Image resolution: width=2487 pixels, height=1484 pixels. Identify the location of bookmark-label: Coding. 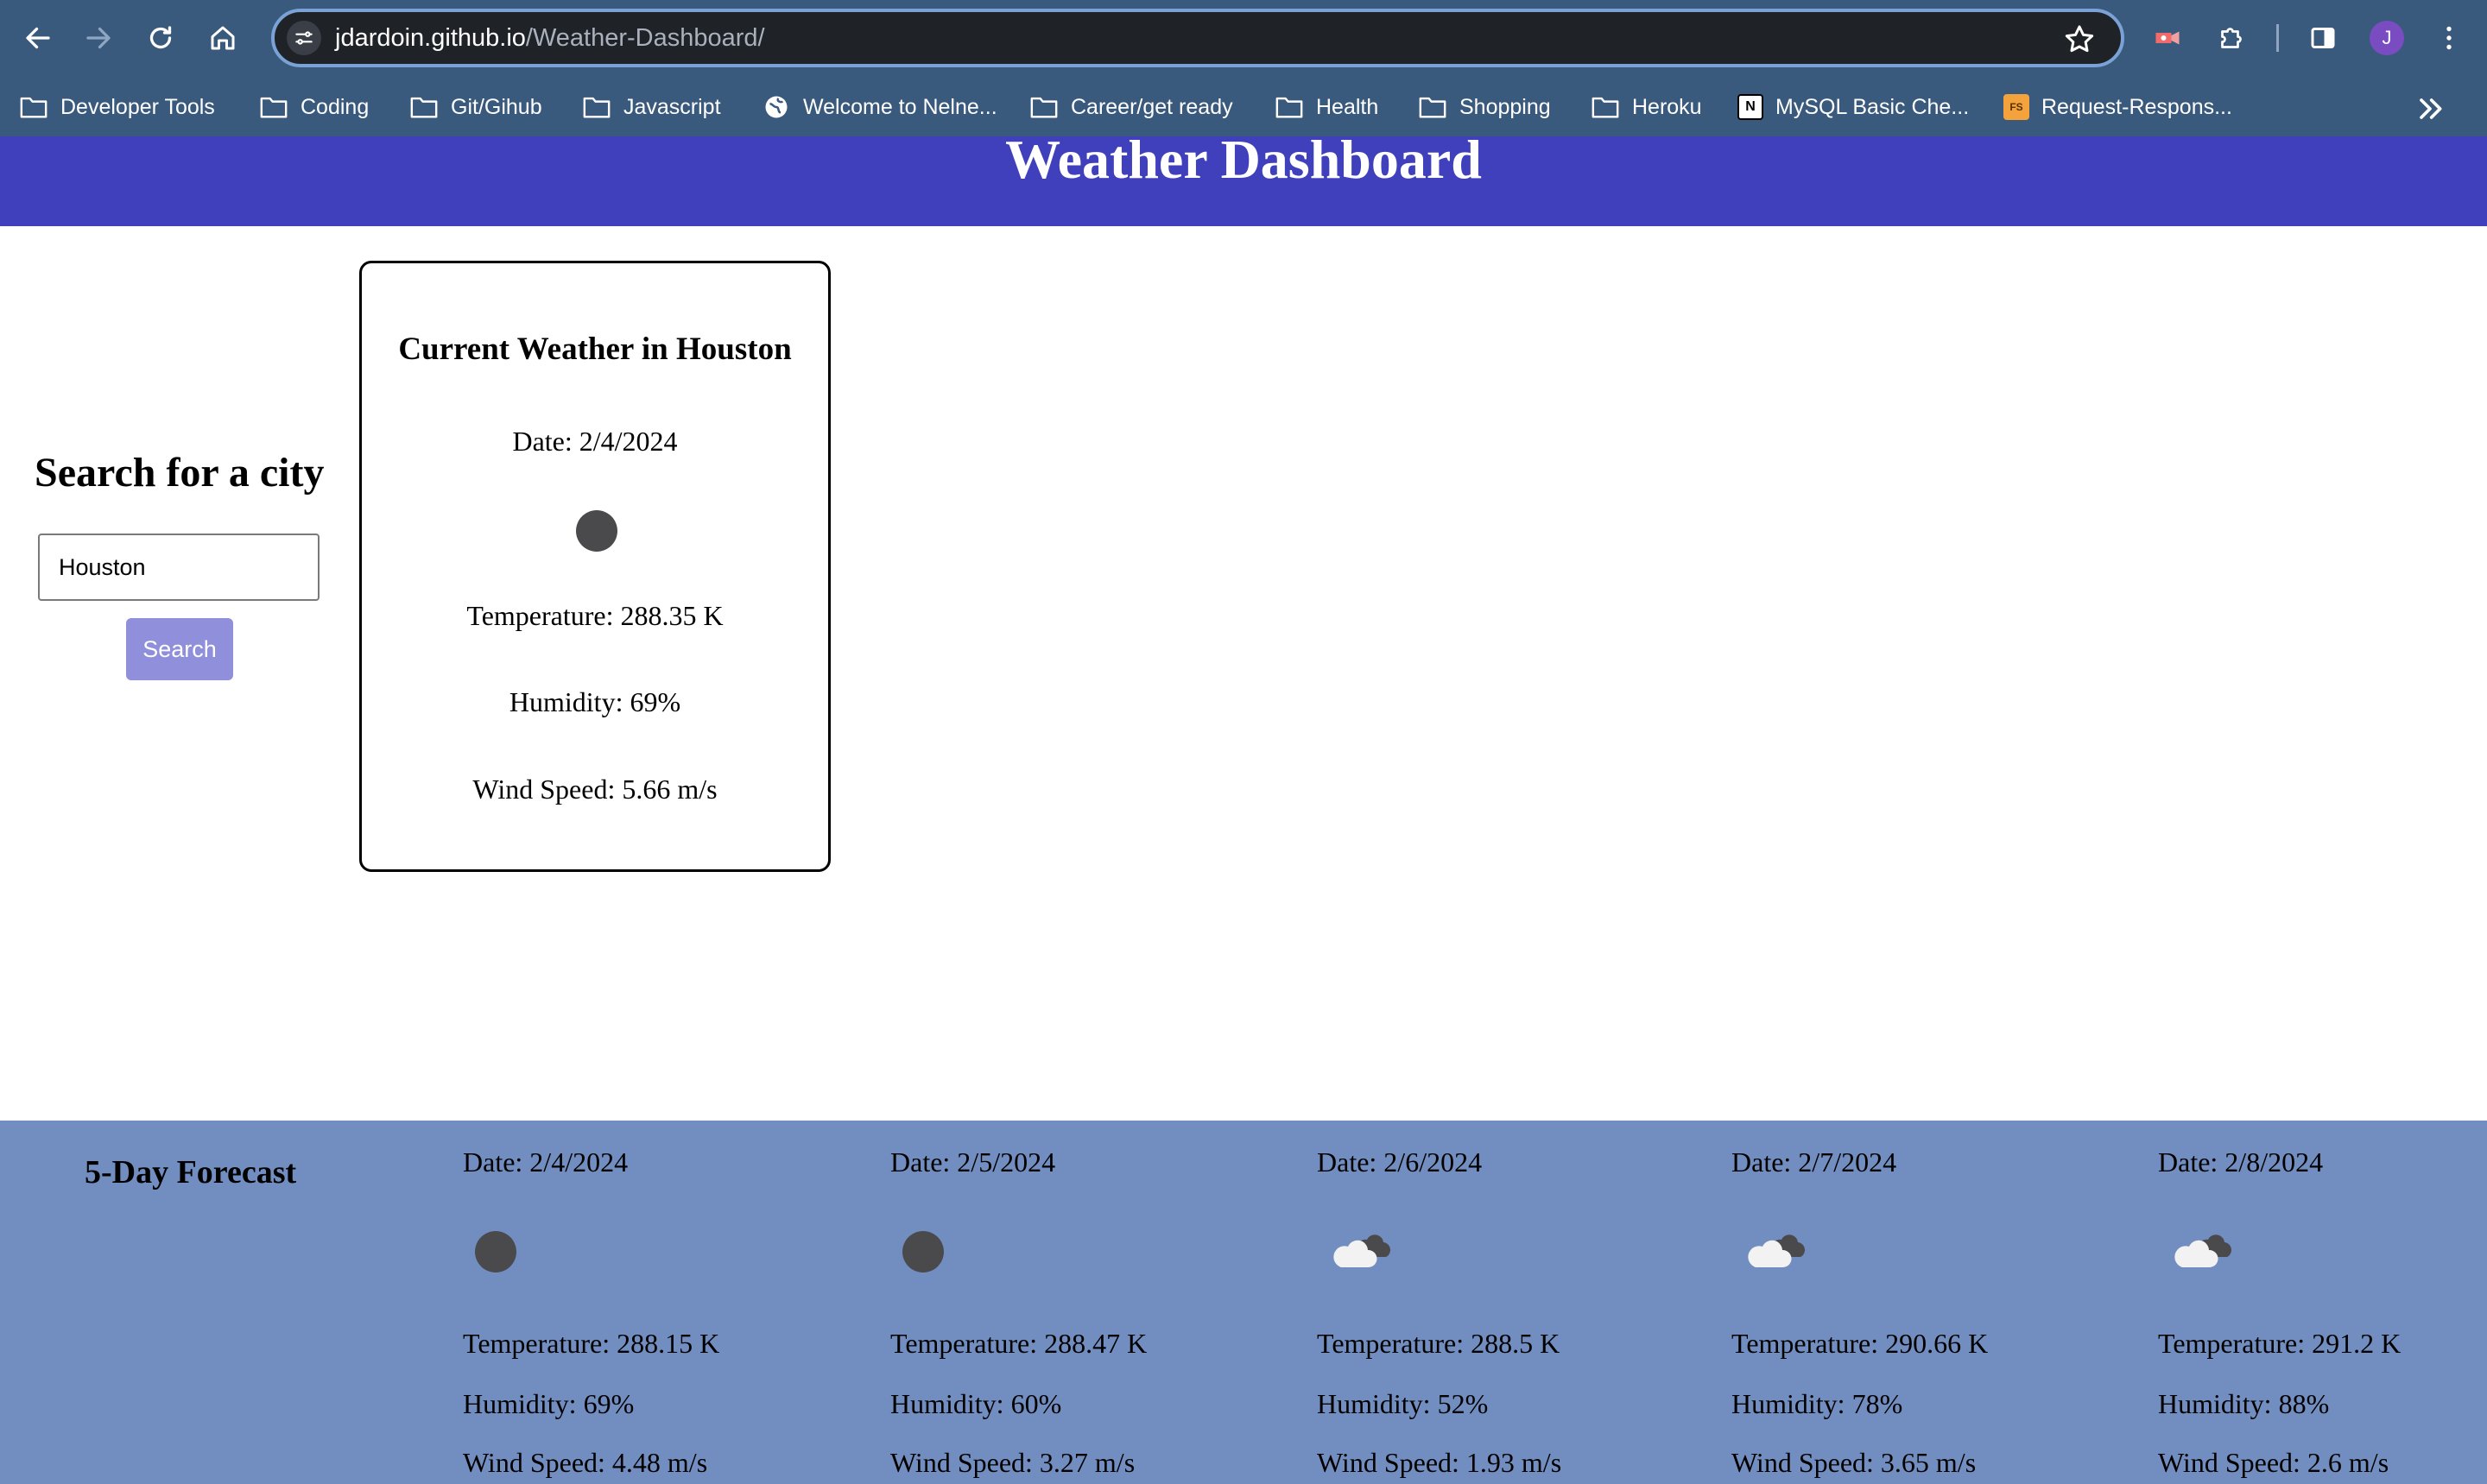
(335, 106).